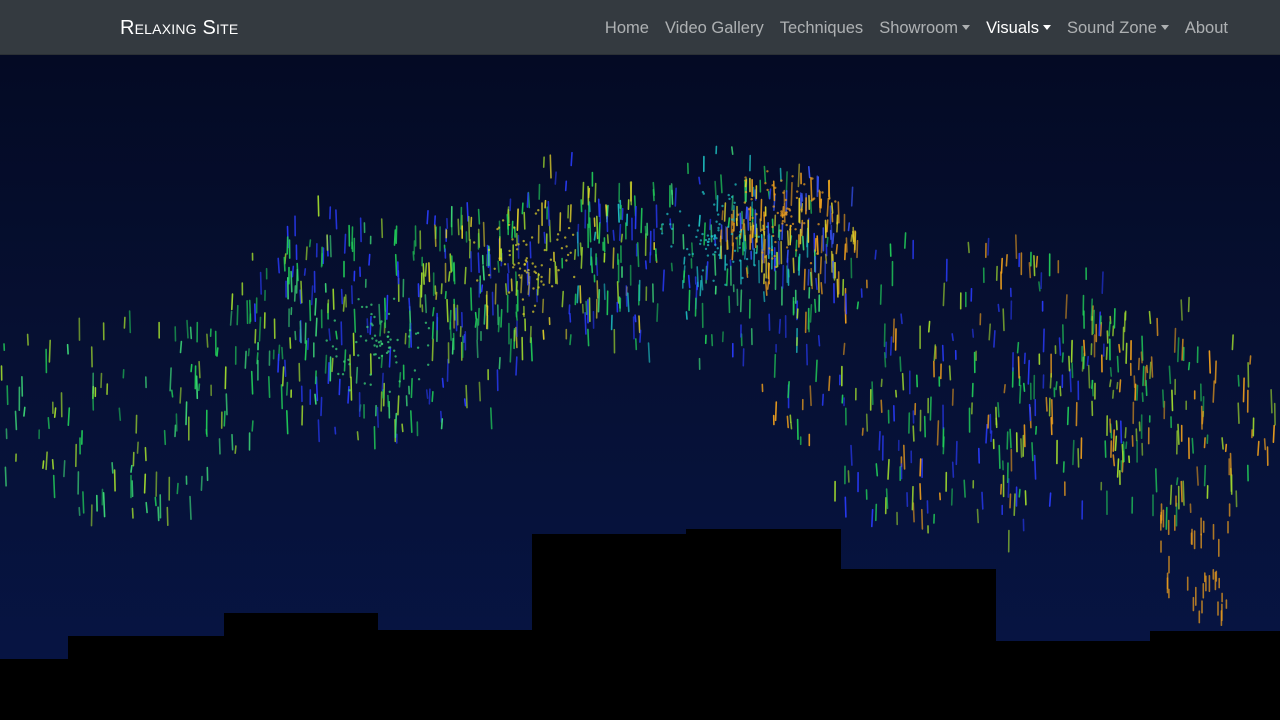  I want to click on chevron-down-icon, so click(966, 27).